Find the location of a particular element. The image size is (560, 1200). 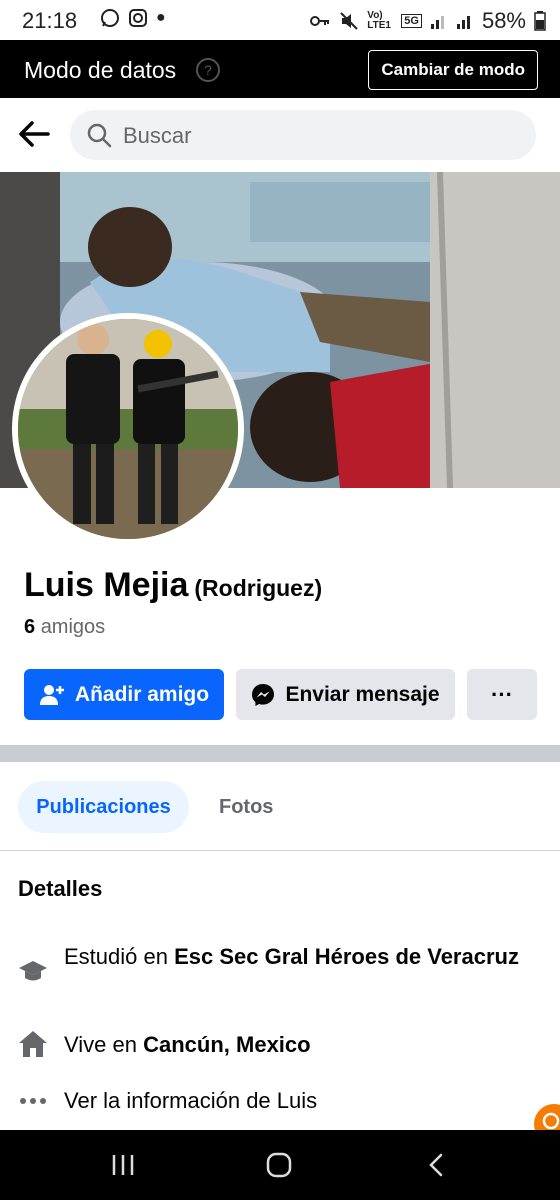

back-button-icon is located at coordinates (437, 1165).